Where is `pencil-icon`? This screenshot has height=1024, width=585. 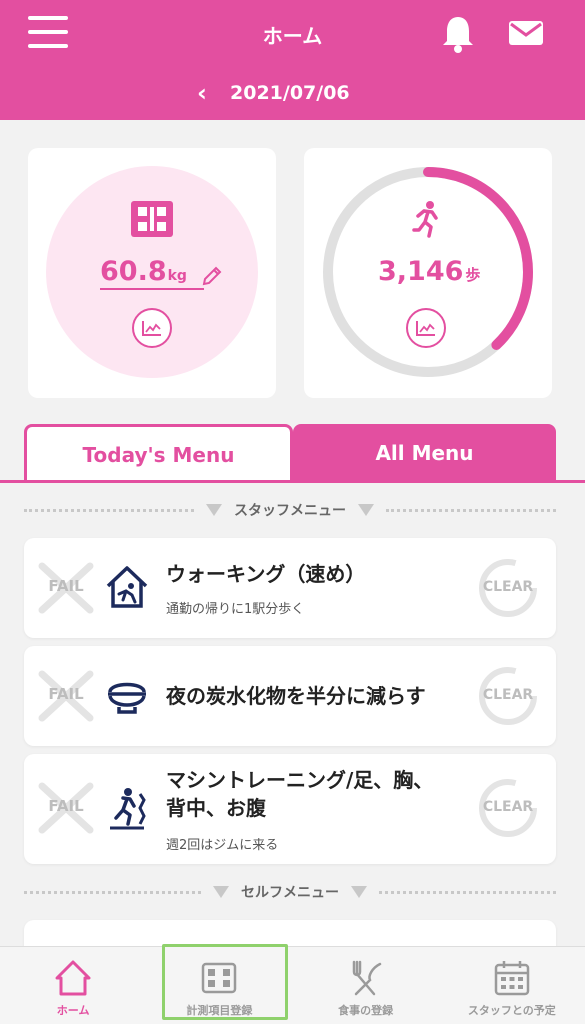 pencil-icon is located at coordinates (212, 276).